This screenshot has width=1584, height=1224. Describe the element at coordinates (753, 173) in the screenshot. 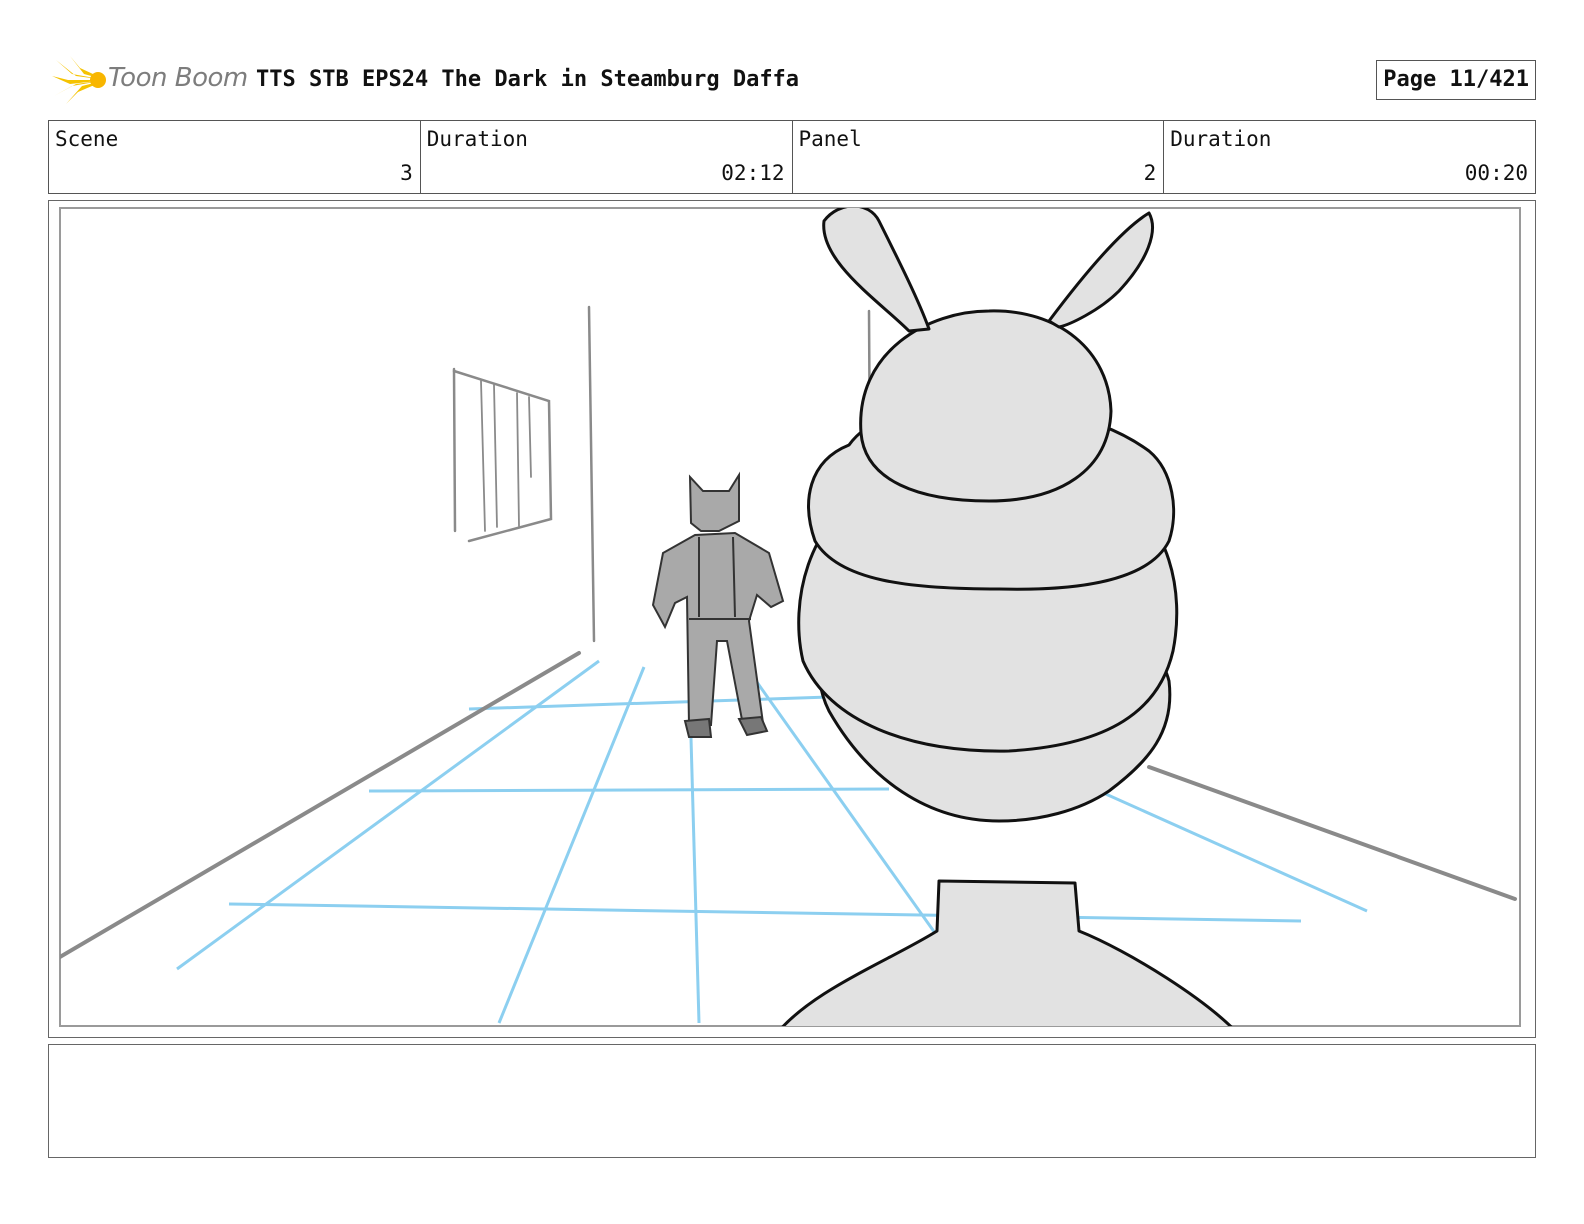

I see `scene-duration-value: 02:12` at that location.